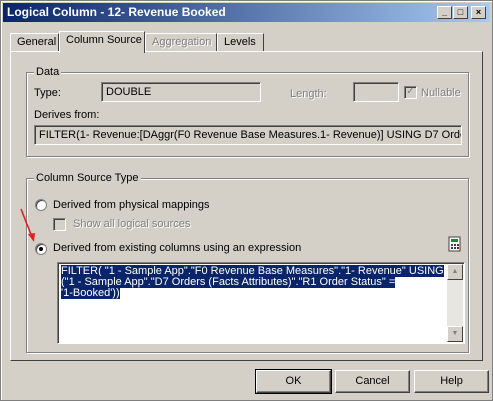  Describe the element at coordinates (90, 293) in the screenshot. I see `expression-line-3: '1-Booked'))` at that location.